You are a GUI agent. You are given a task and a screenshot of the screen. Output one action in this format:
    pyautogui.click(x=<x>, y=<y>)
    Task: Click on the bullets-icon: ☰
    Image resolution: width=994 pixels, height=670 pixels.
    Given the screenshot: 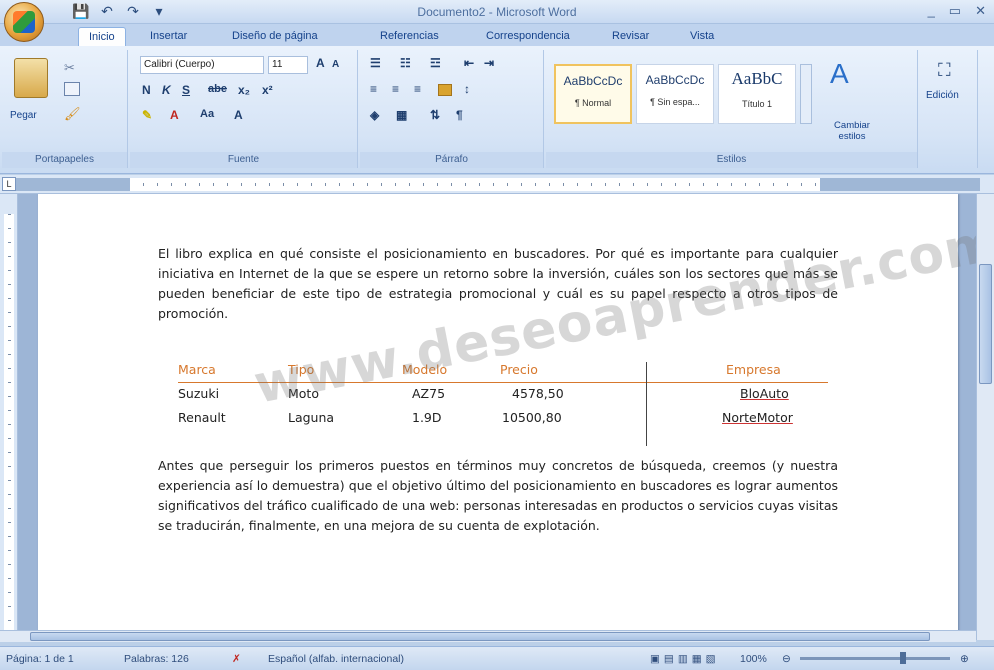 What is the action you would take?
    pyautogui.click(x=375, y=63)
    